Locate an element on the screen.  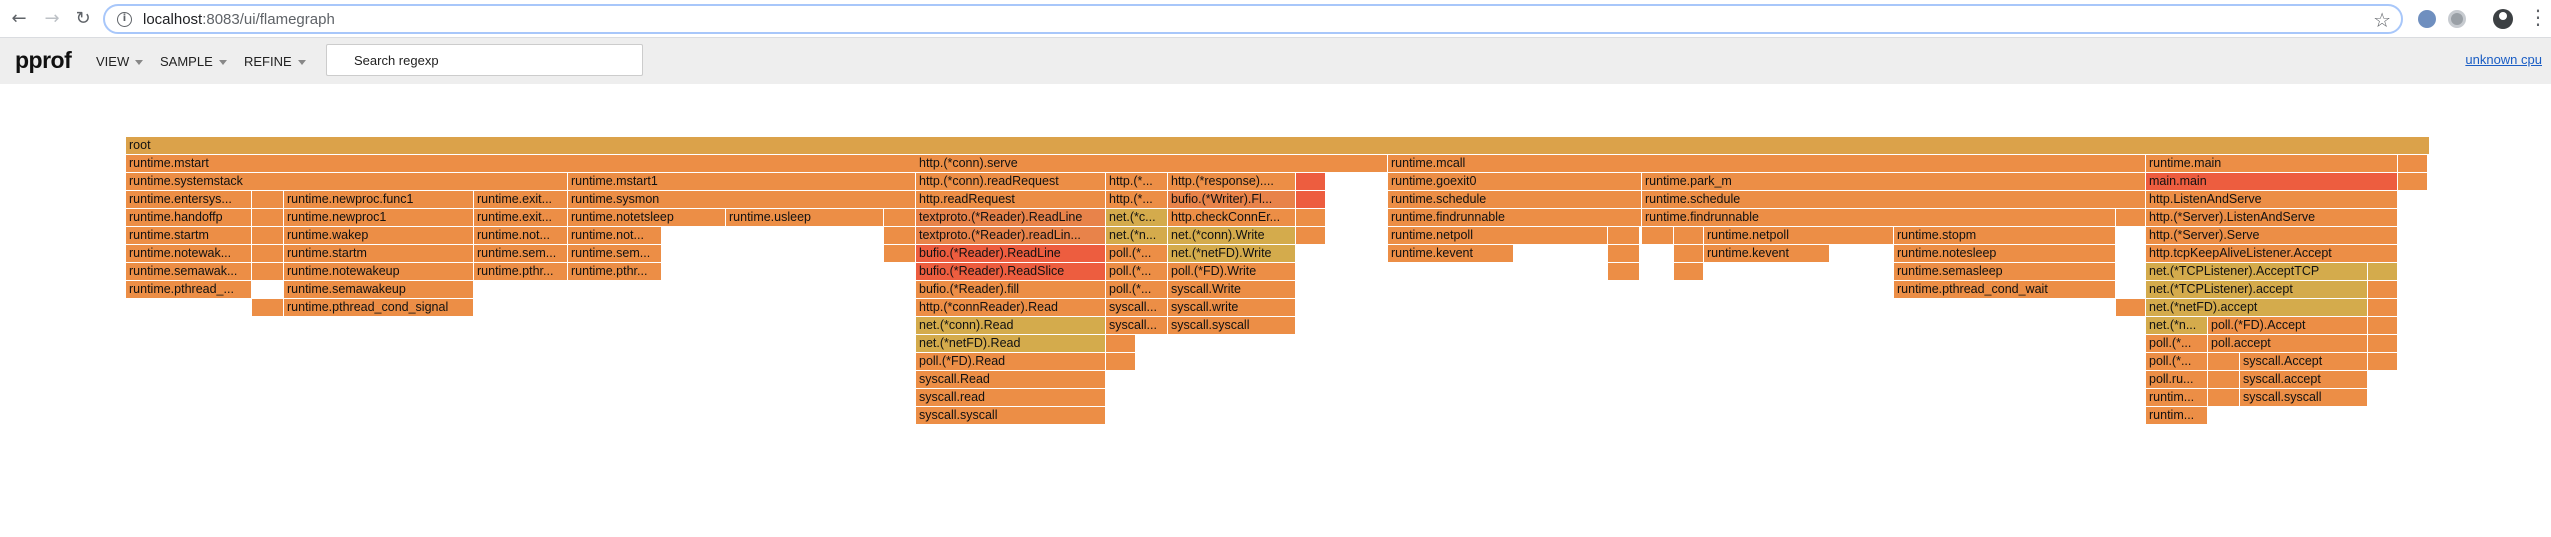
flame-frame: runtime.mstart is located at coordinates (522, 163).